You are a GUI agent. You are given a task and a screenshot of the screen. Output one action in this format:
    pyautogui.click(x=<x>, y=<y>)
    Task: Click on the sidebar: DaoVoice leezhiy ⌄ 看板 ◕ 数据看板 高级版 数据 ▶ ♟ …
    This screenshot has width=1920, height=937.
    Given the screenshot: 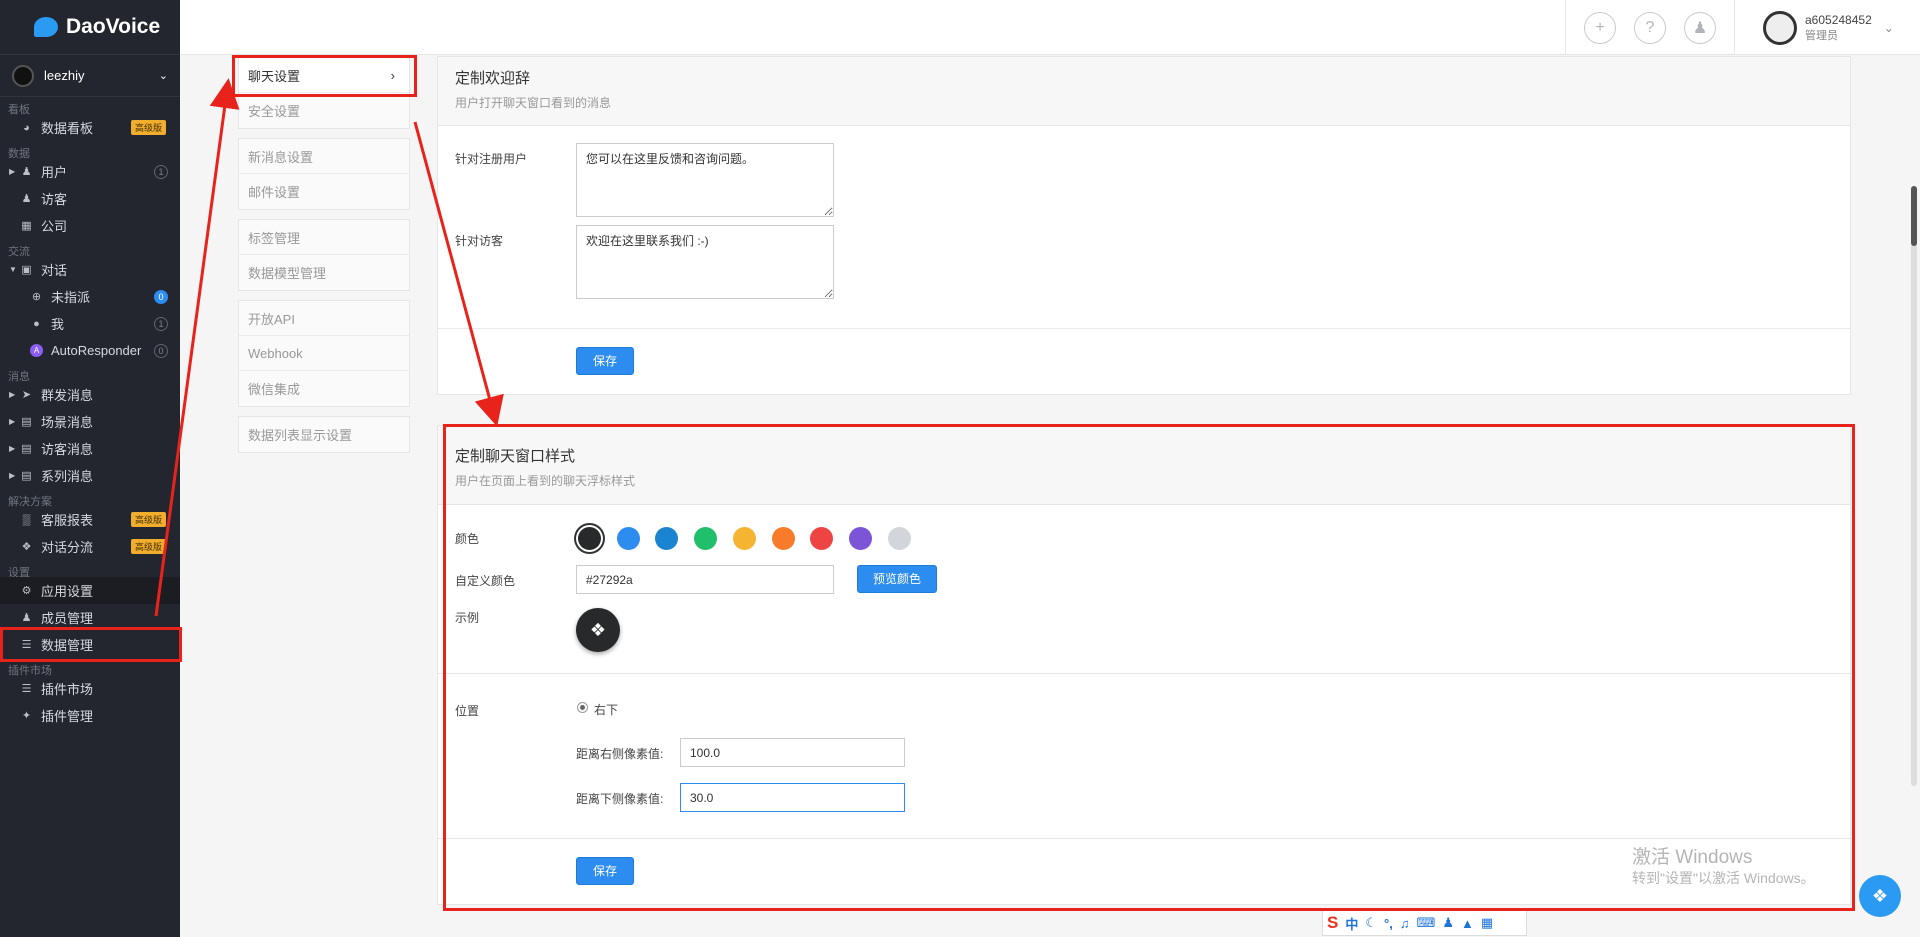 What is the action you would take?
    pyautogui.click(x=90, y=468)
    